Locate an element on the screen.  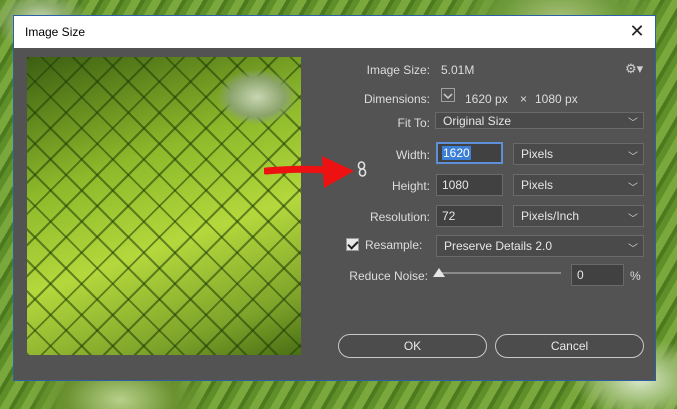
ok-button: OK is located at coordinates (412, 346).